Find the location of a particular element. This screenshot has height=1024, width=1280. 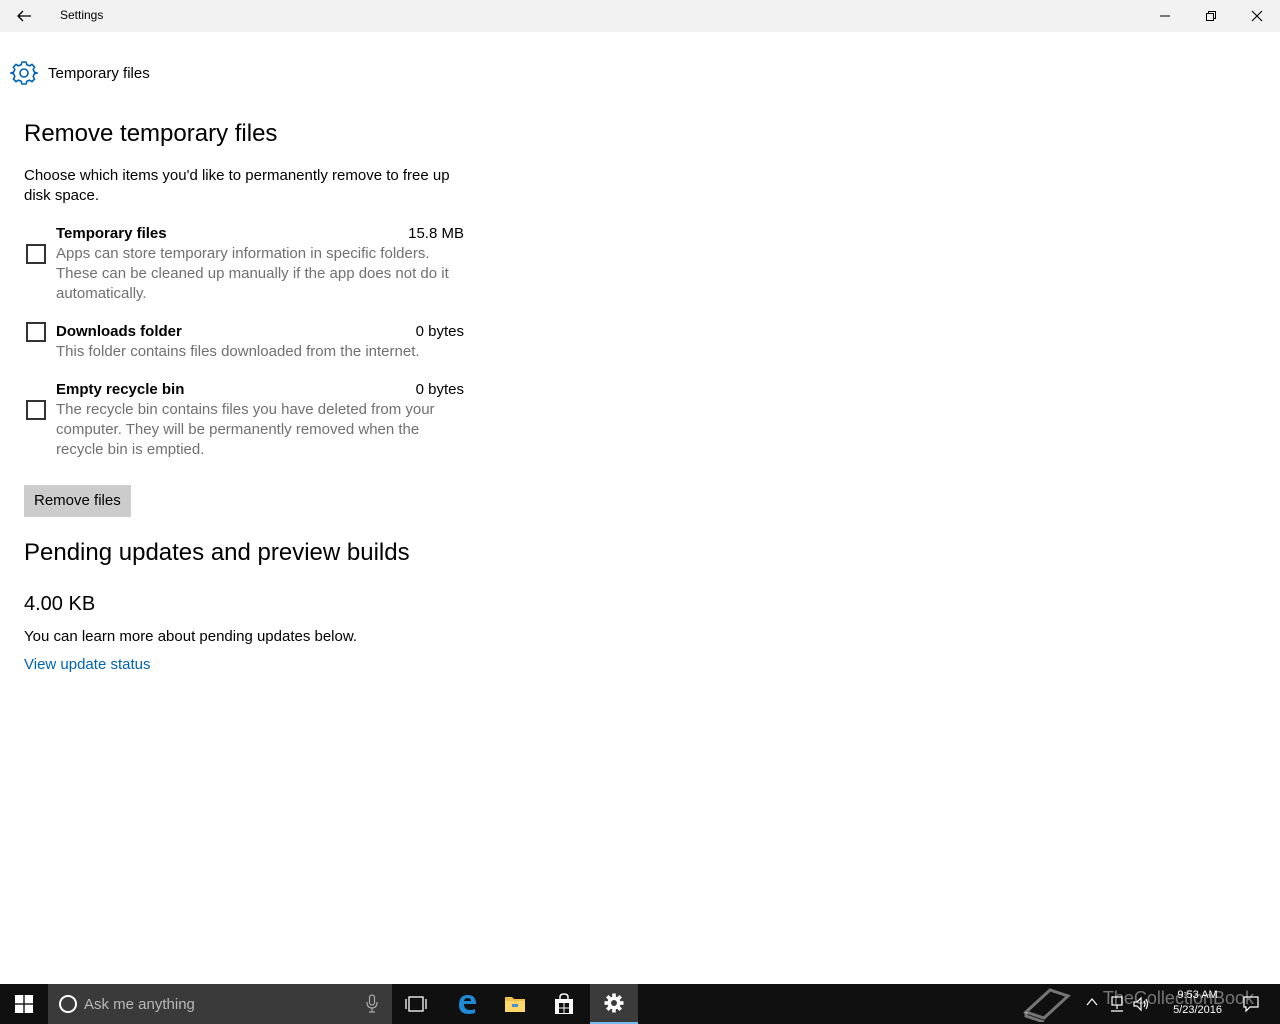

clock: 9:53 AM 5/23/2016 is located at coordinates (1197, 1003).